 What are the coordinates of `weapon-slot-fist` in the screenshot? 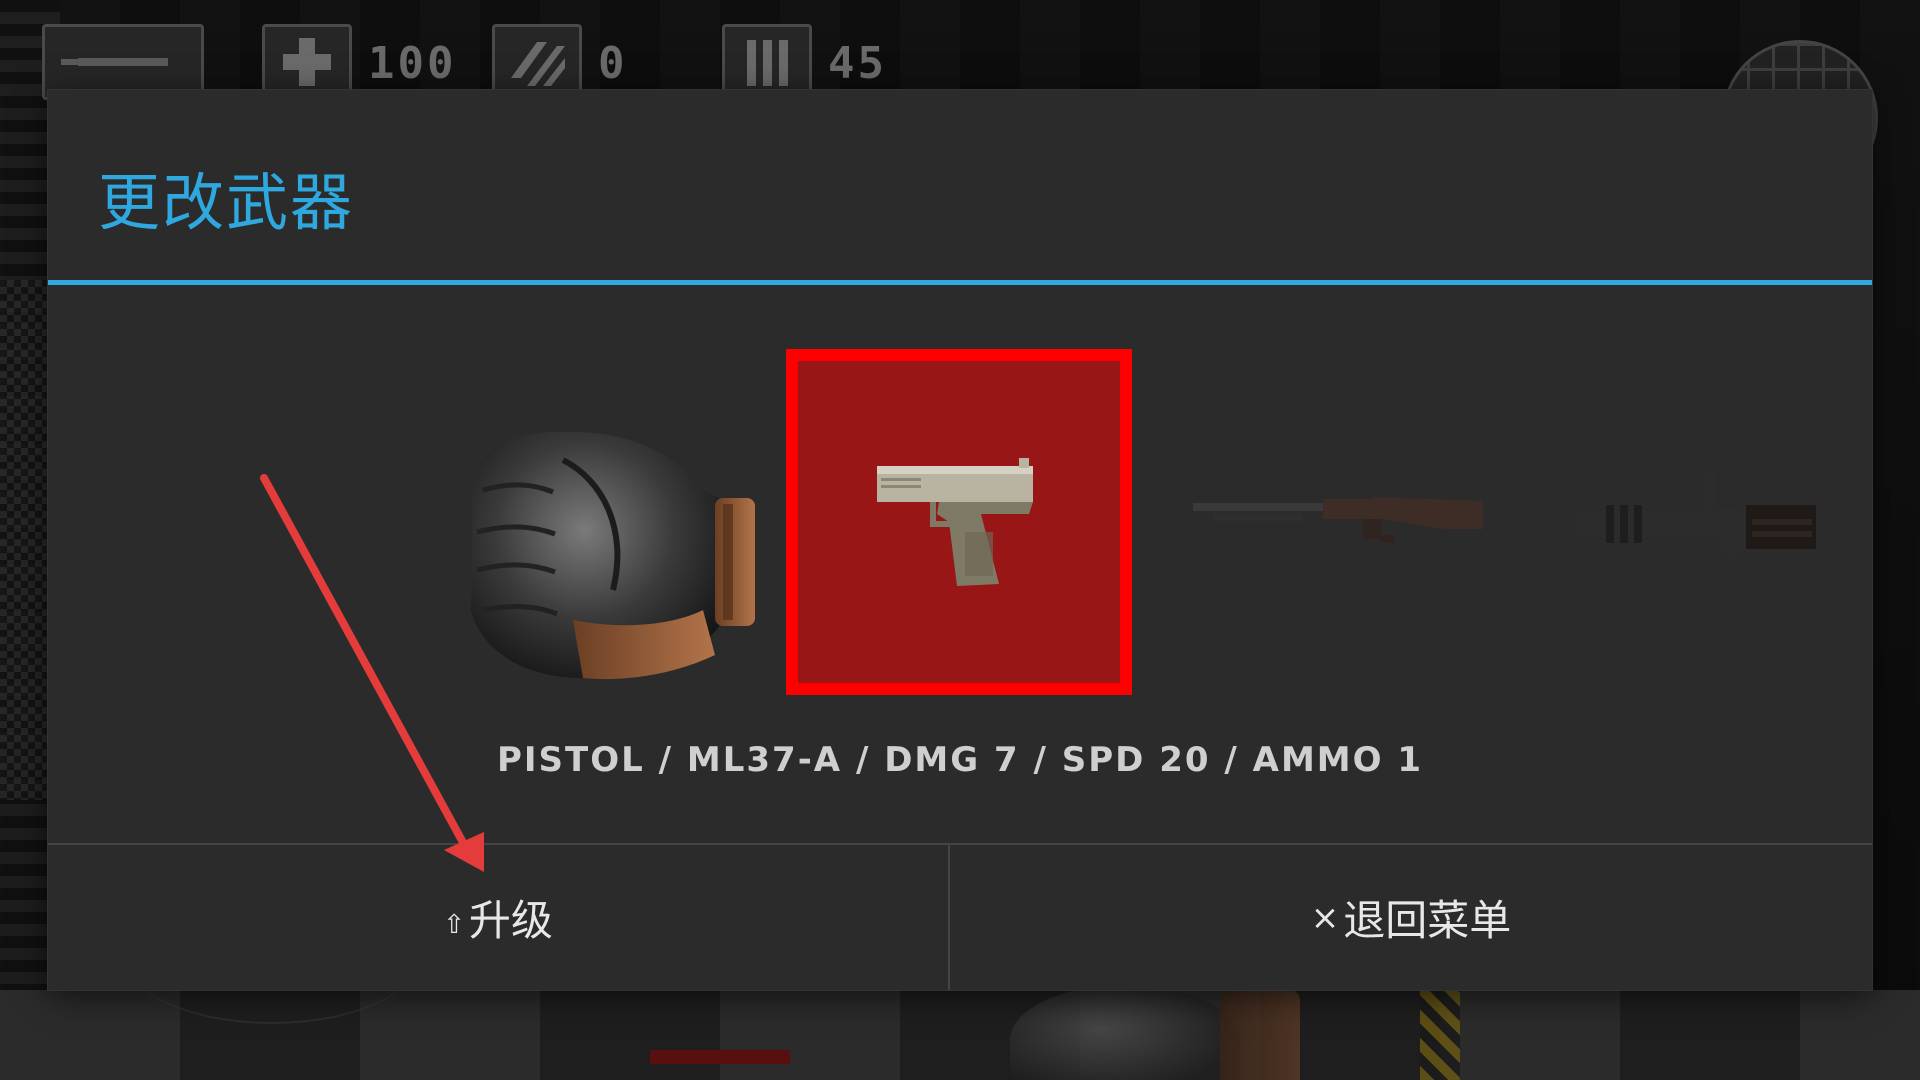 It's located at (618, 555).